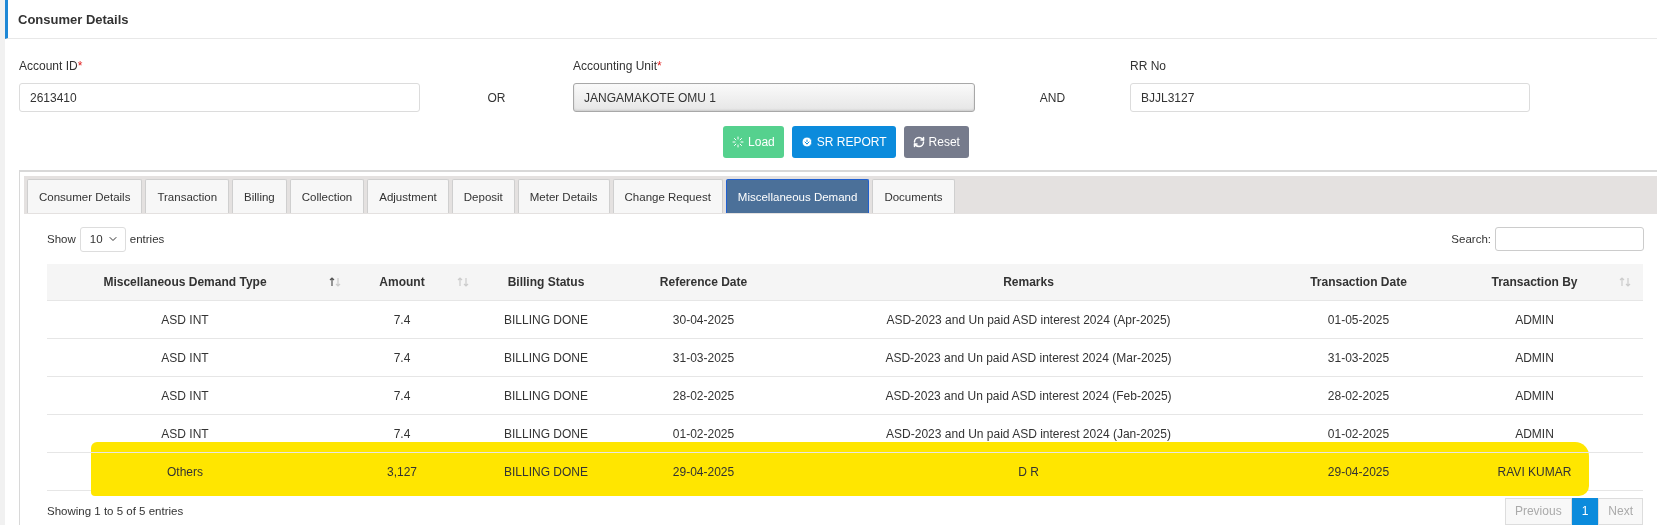 This screenshot has height=525, width=1657. Describe the element at coordinates (51, 66) in the screenshot. I see `field-label: Account ID*` at that location.